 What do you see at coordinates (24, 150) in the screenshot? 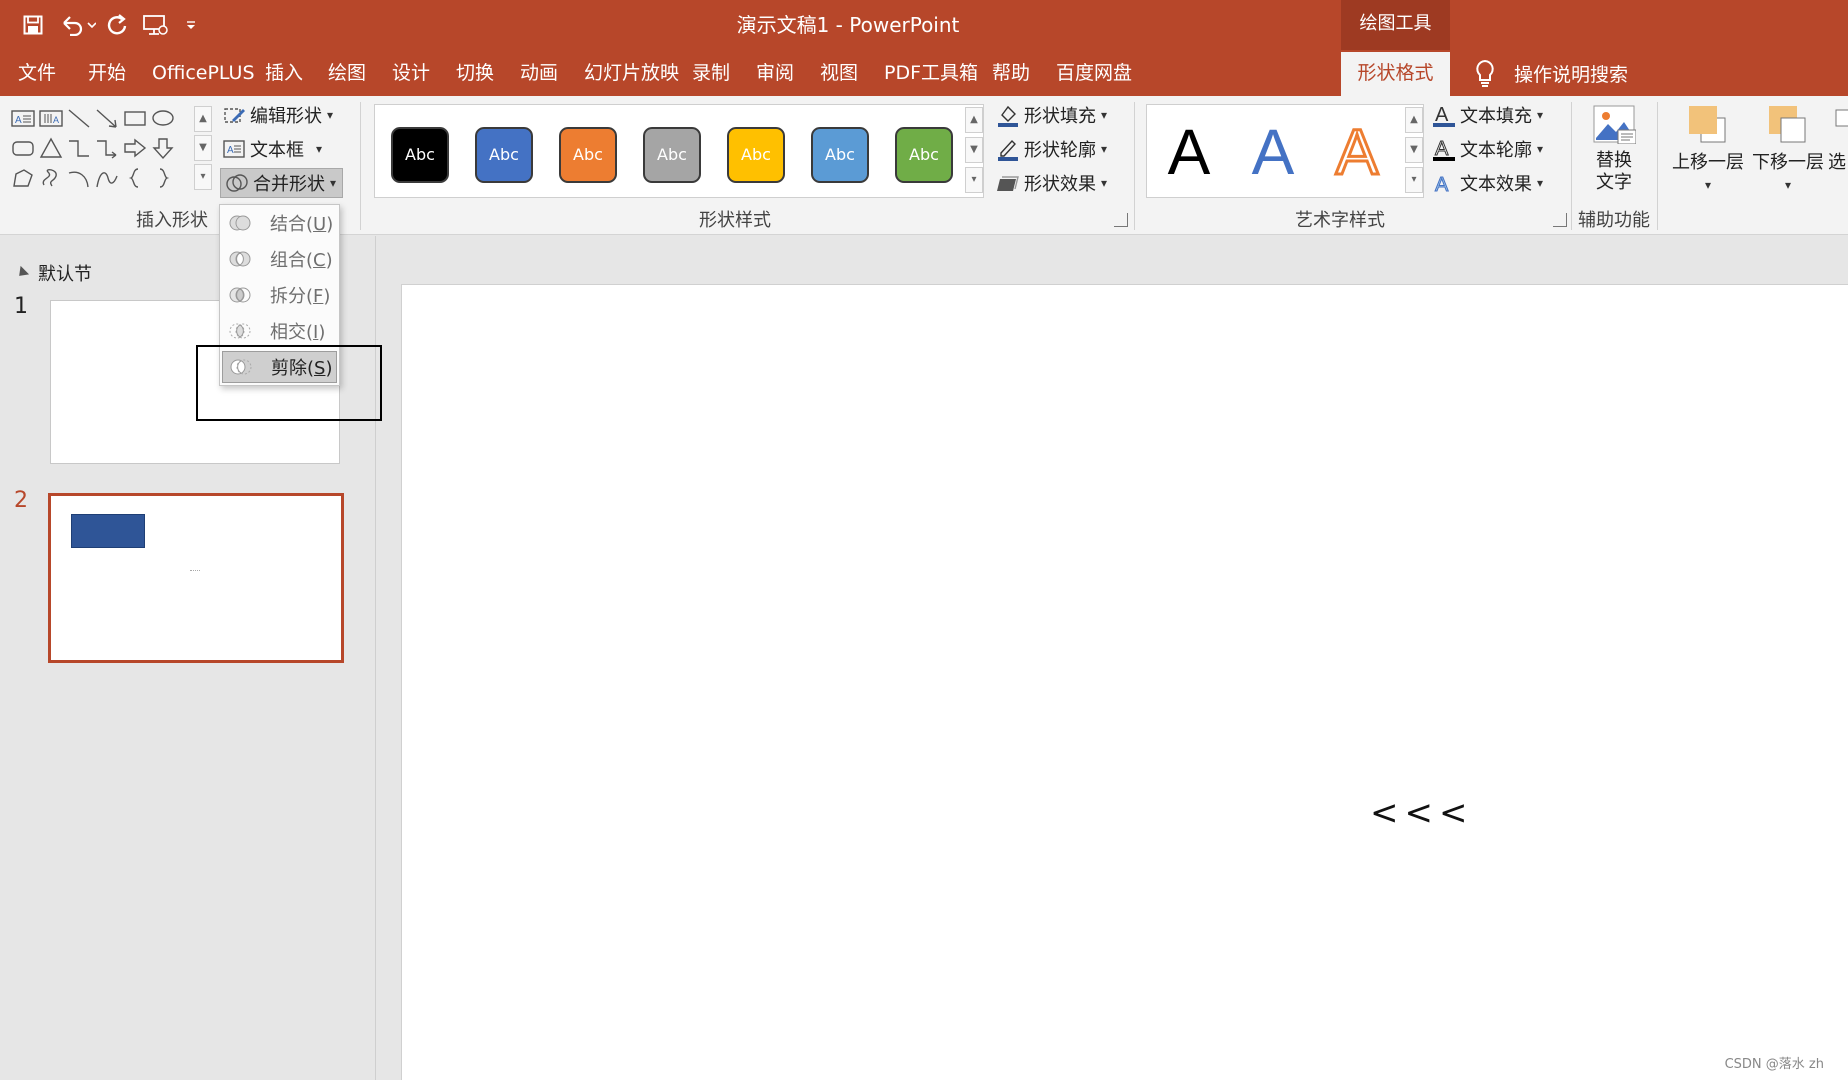
I see `rounded-rectangle-shape-icon` at bounding box center [24, 150].